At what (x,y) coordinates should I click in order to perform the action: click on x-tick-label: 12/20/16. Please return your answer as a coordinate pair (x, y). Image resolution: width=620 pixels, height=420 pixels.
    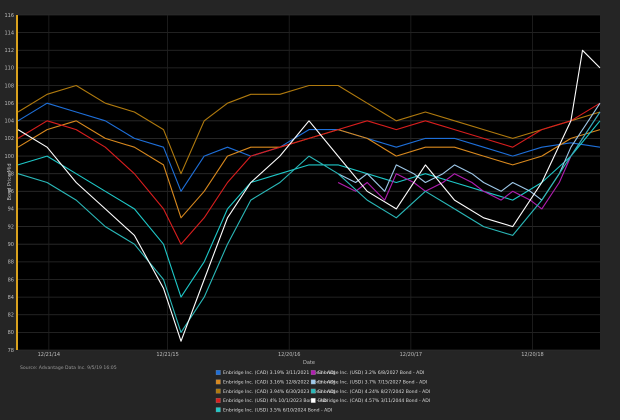
    Looking at the image, I should click on (289, 355).